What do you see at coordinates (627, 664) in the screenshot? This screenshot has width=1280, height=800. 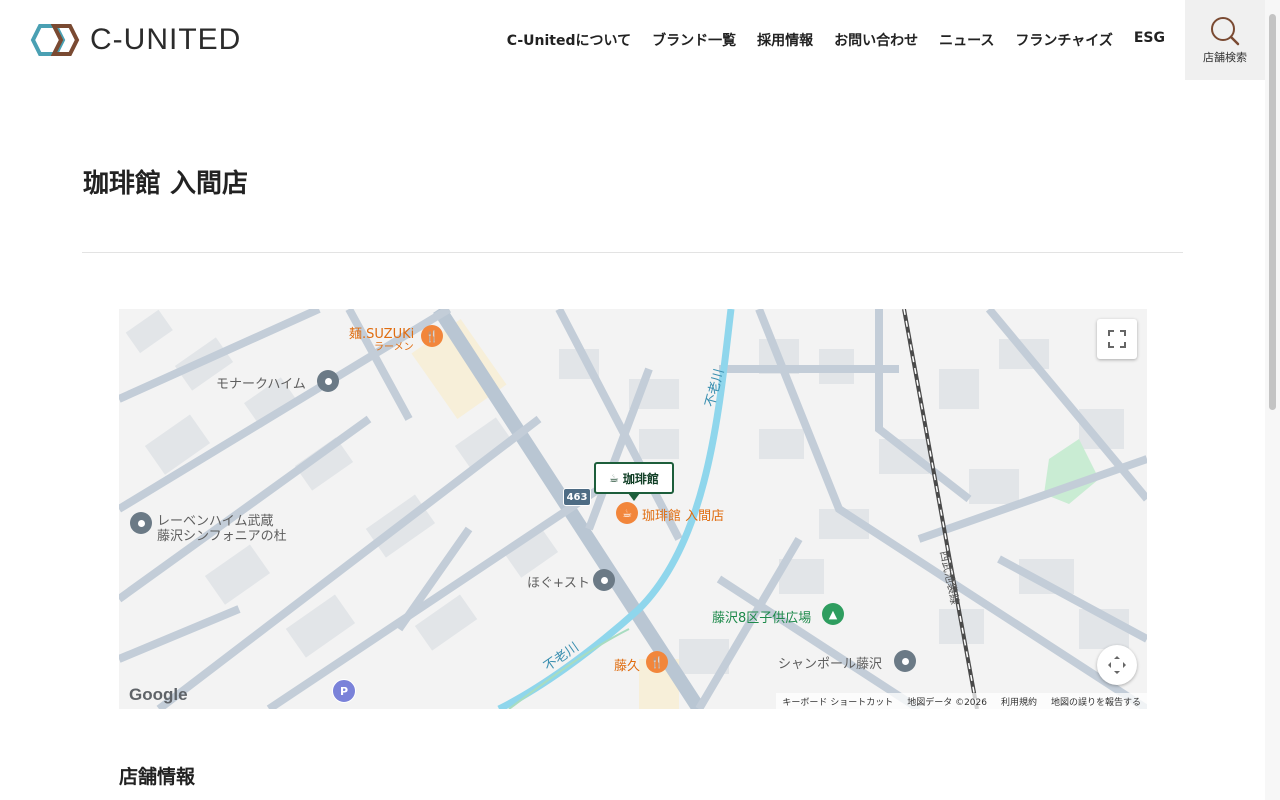 I see `poi-label-fujihisa: 藤久` at bounding box center [627, 664].